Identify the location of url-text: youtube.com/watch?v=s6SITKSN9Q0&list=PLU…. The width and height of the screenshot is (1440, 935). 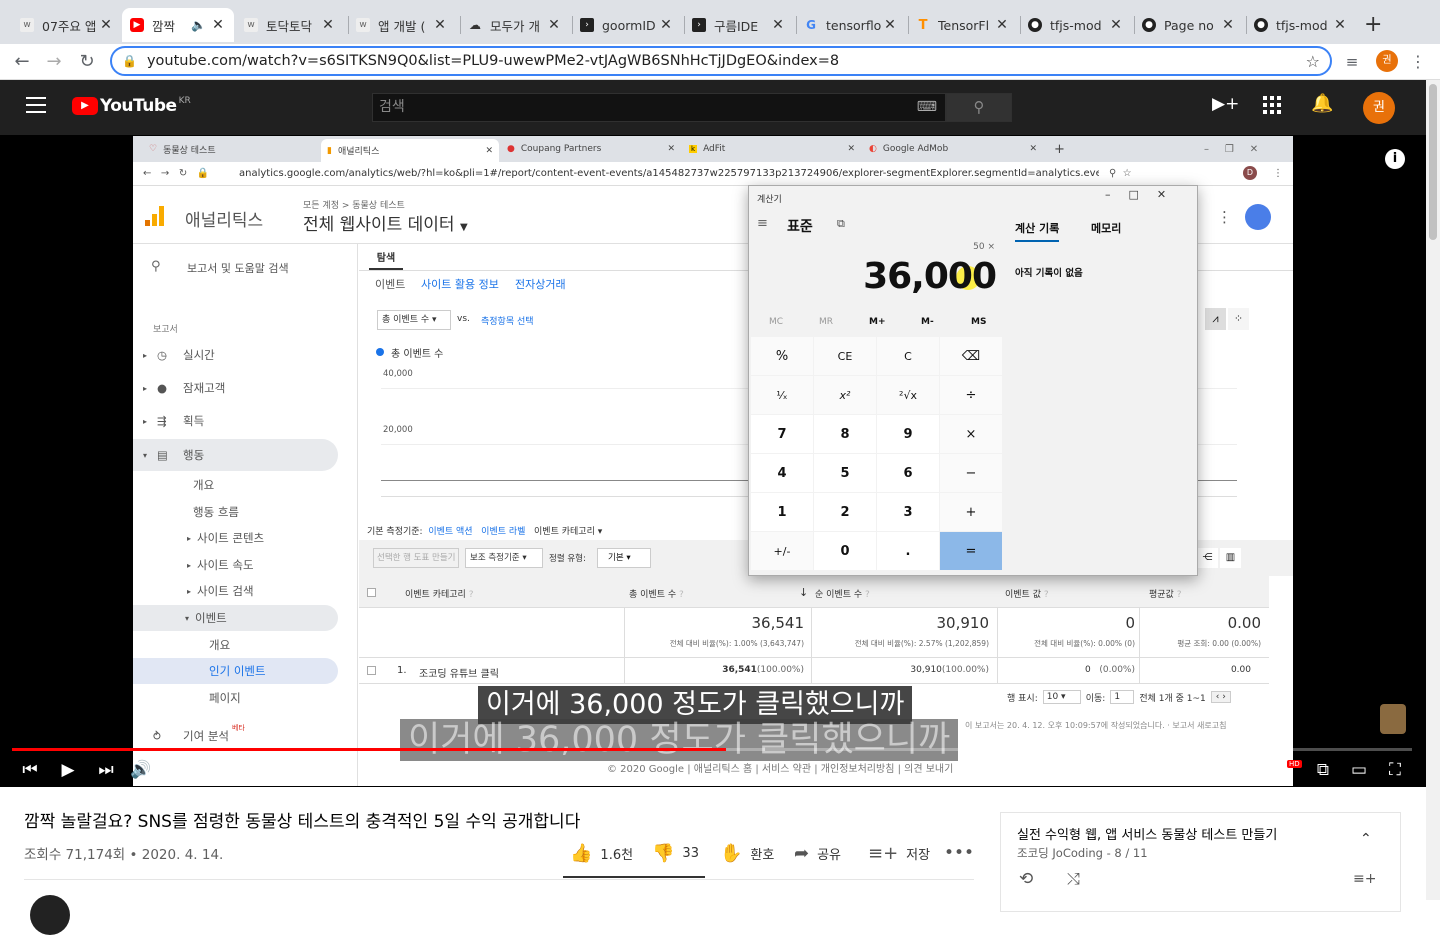
(726, 61).